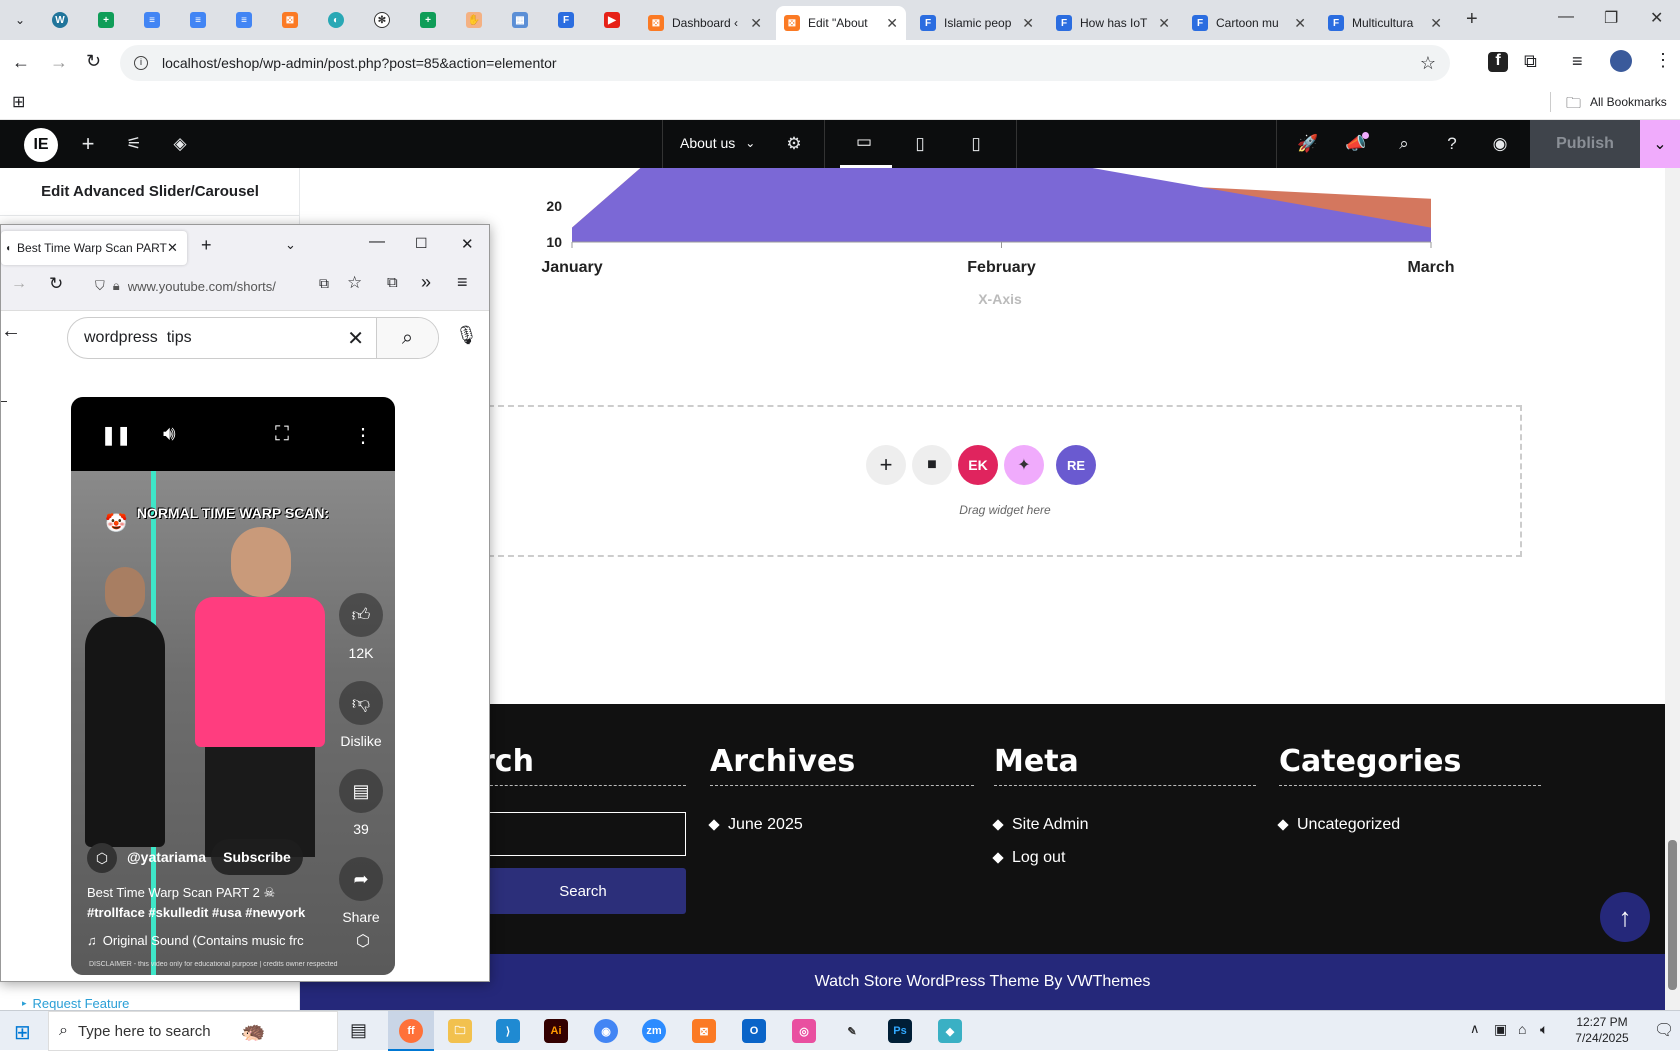  What do you see at coordinates (1308, 144) in the screenshot?
I see `rocket-icon: 🚀` at bounding box center [1308, 144].